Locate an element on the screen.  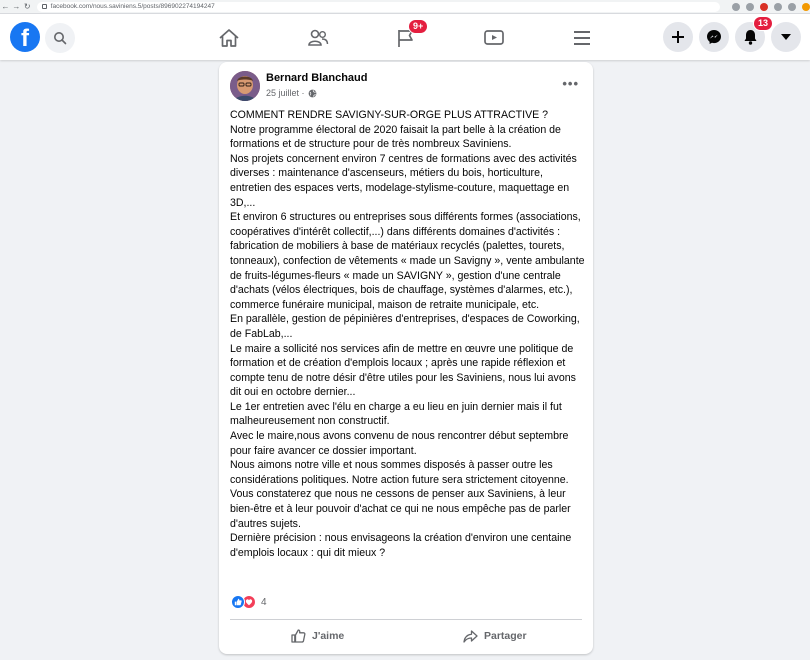
nav-watch is located at coordinates (494, 38).